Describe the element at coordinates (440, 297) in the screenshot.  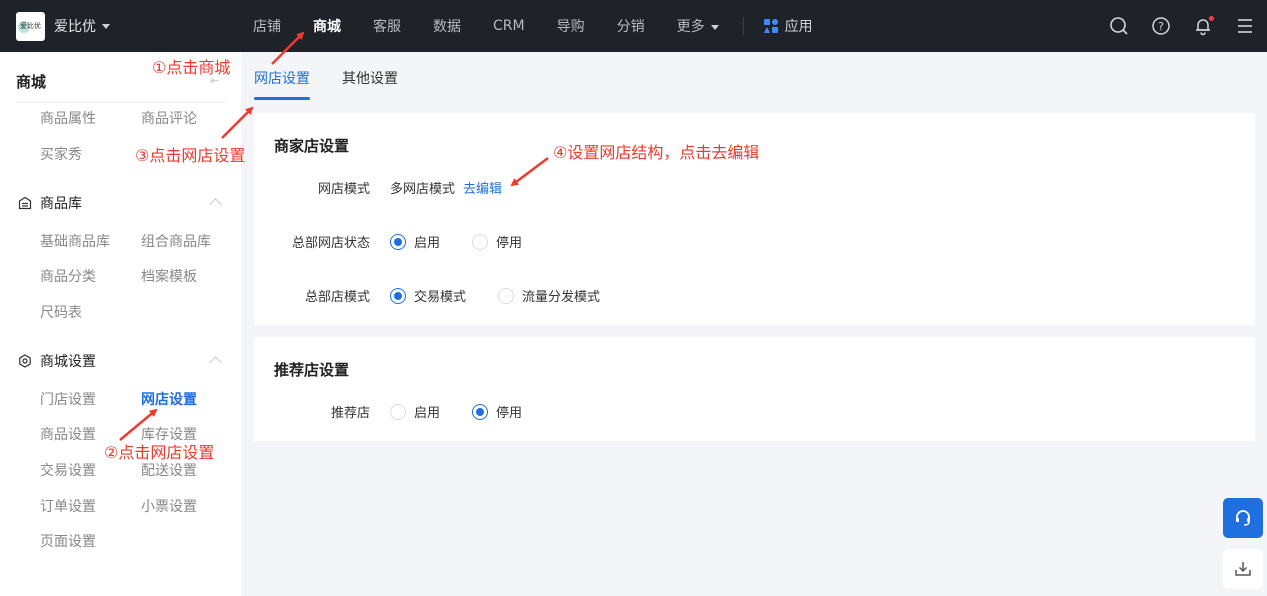
I see `radio-label: 交易模式` at that location.